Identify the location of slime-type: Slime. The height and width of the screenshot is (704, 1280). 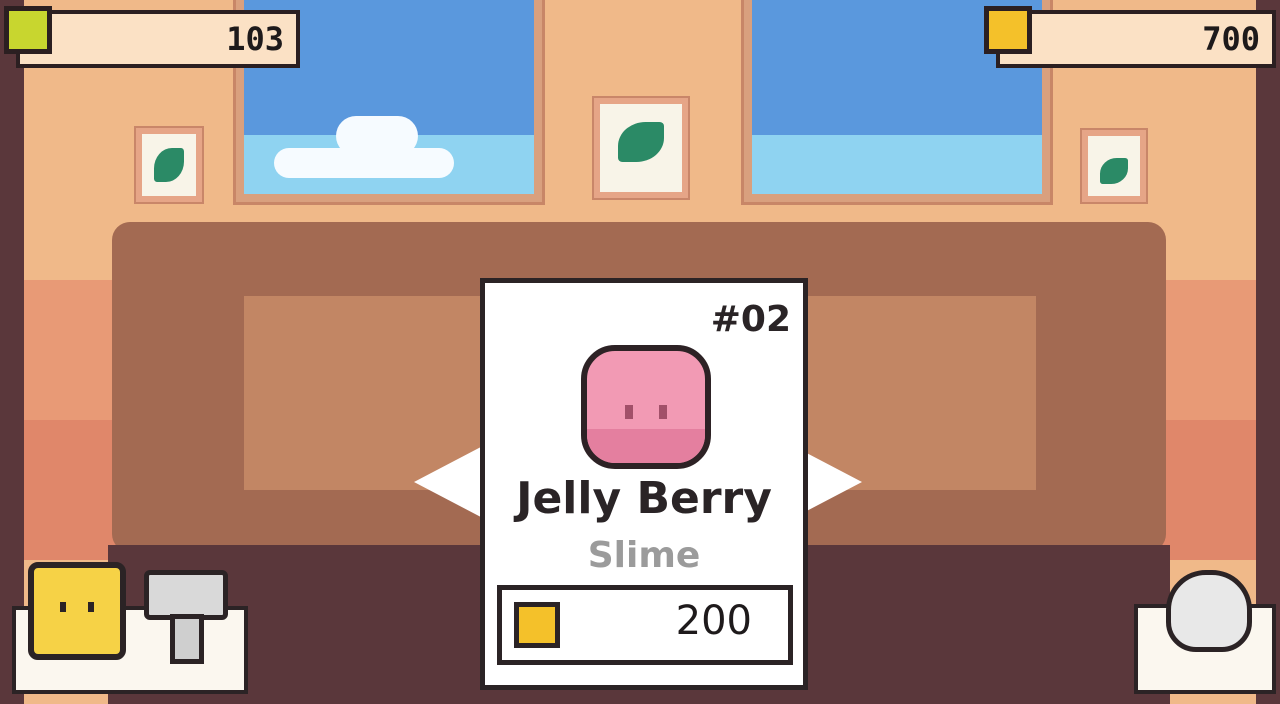
(644, 555).